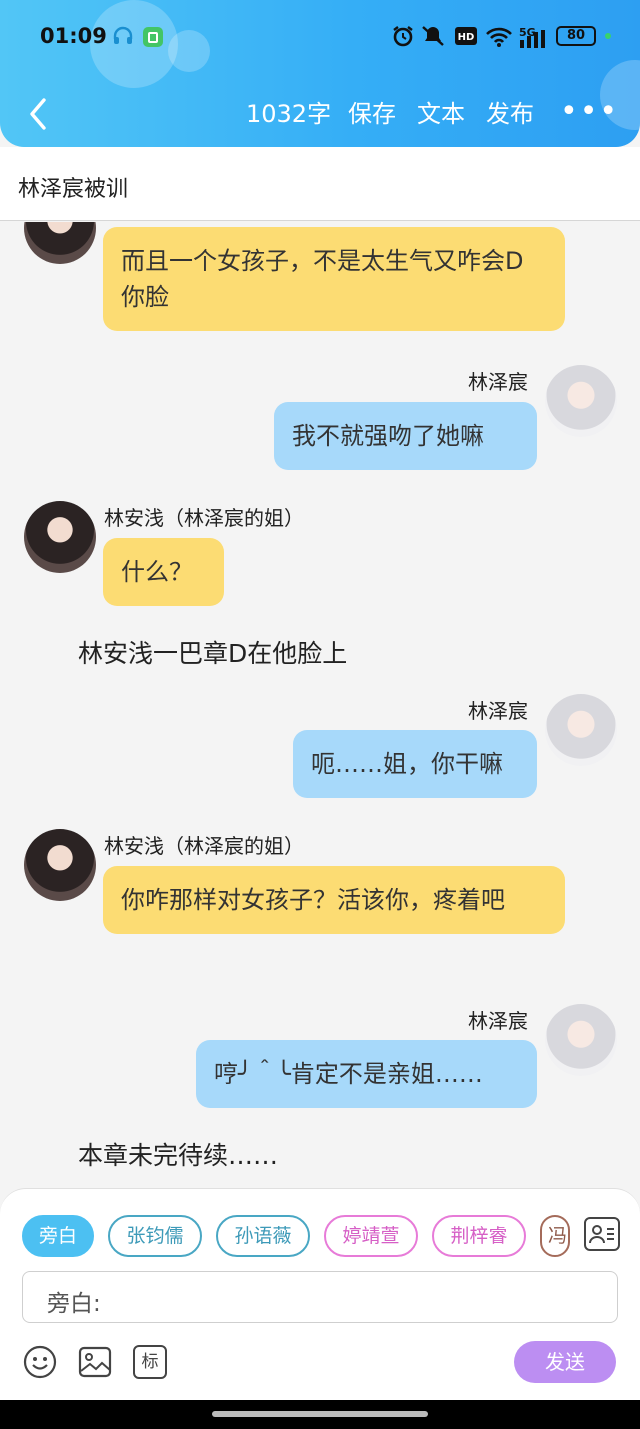 This screenshot has height=1429, width=640. What do you see at coordinates (39, 114) in the screenshot?
I see `back-arrow-icon` at bounding box center [39, 114].